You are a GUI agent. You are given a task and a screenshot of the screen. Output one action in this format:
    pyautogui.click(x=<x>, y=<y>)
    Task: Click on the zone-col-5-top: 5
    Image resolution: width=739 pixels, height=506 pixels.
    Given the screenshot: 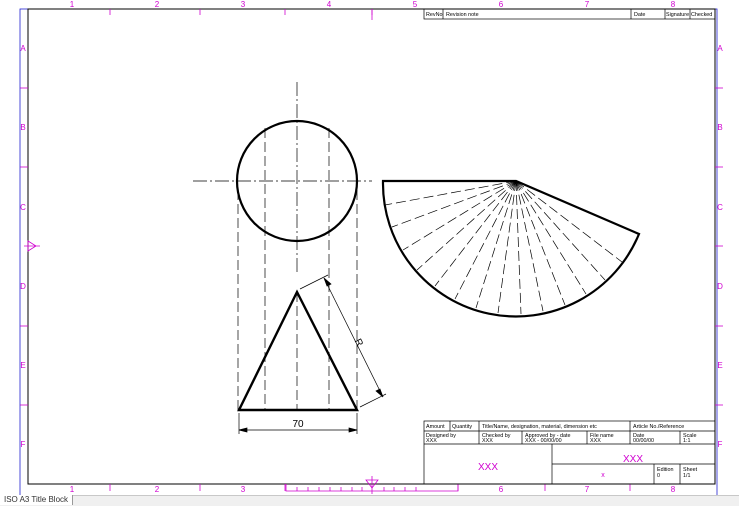 What is the action you would take?
    pyautogui.click(x=415, y=4)
    